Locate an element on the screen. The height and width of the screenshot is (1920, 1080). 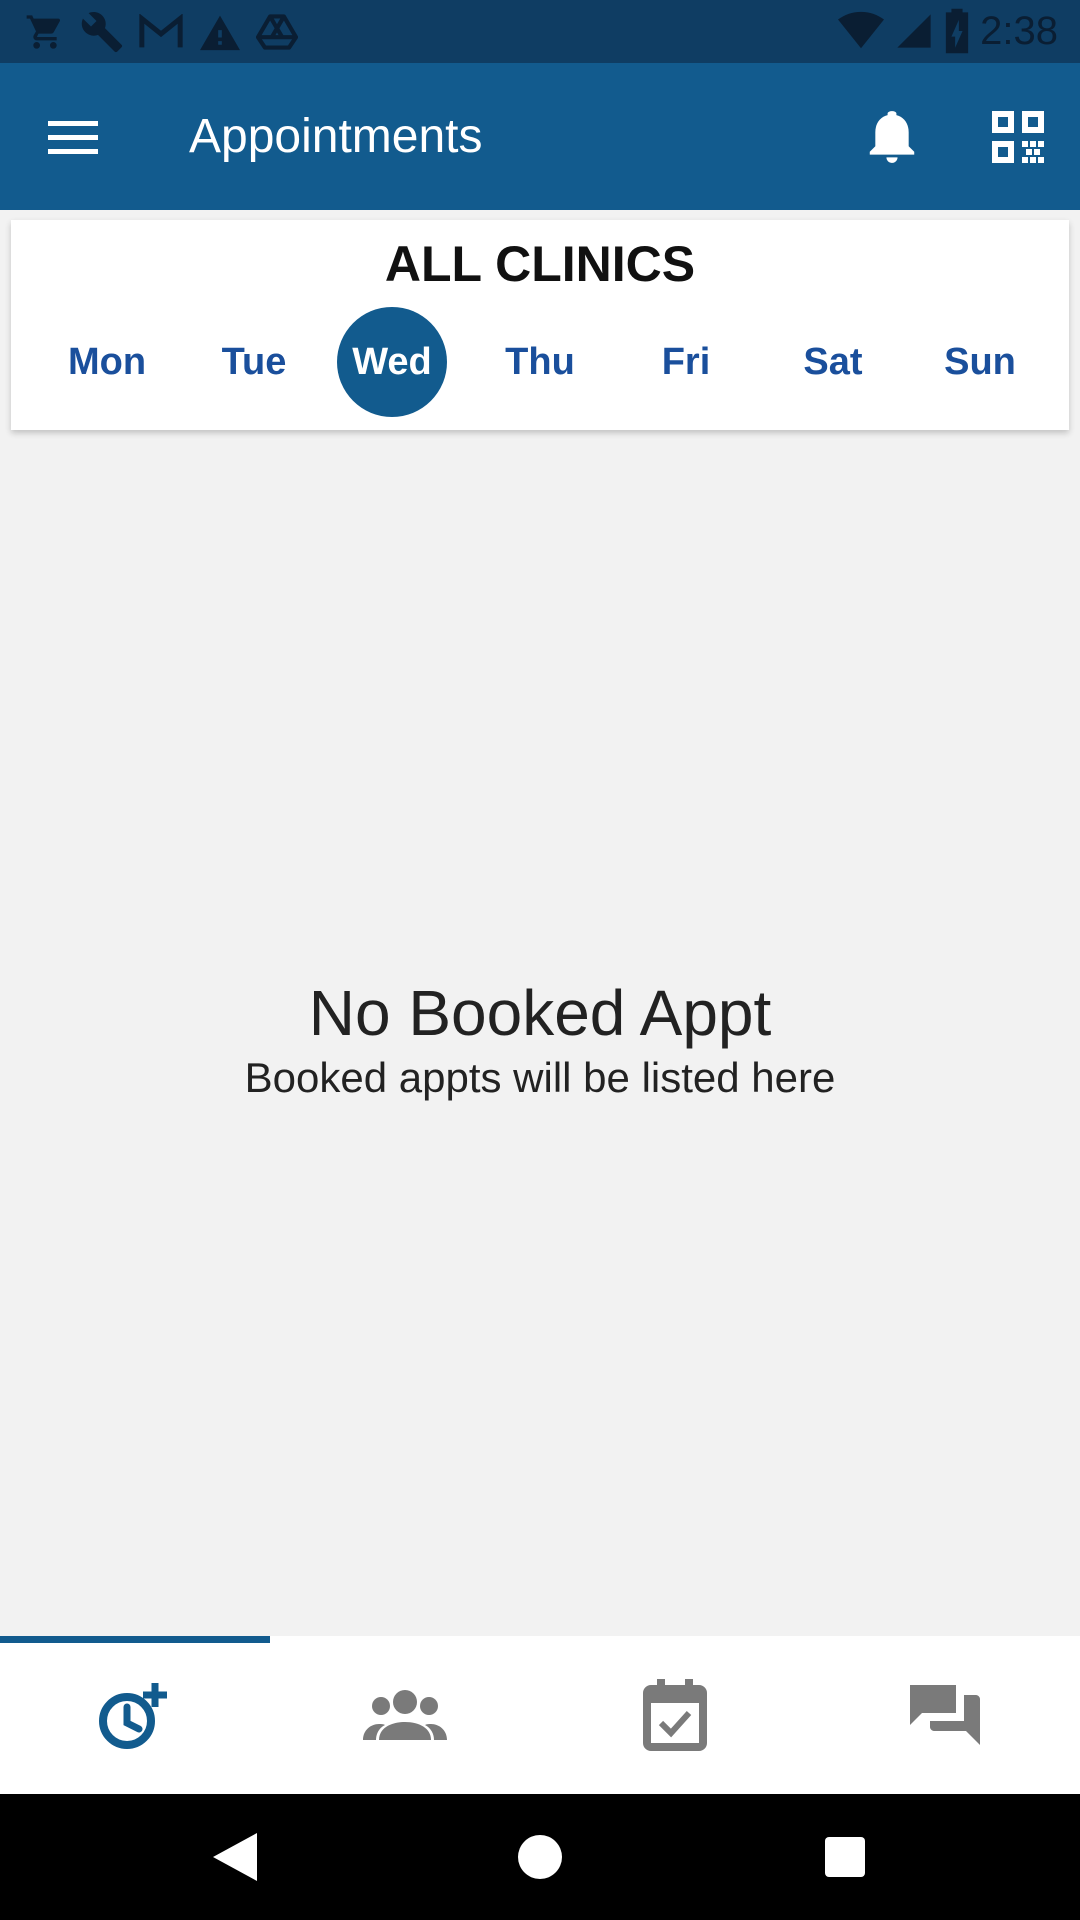
clock-plus-icon is located at coordinates (133, 1716).